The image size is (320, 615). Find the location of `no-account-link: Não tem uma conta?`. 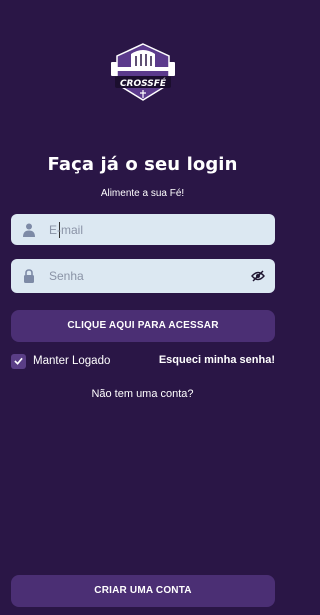

no-account-link: Não tem uma conta? is located at coordinates (142, 394).